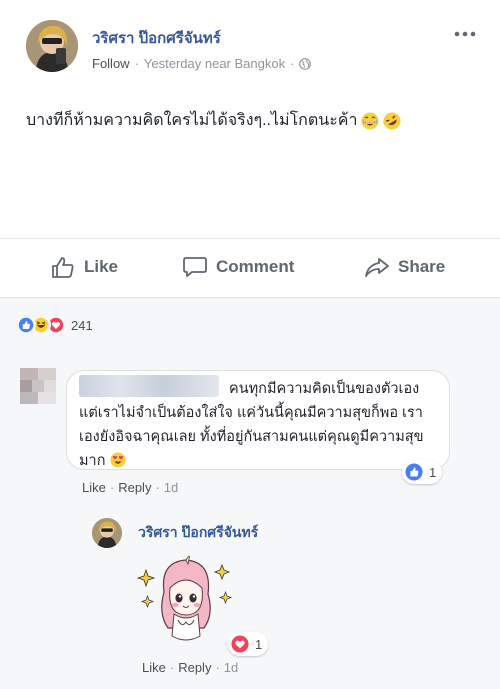  I want to click on reply-actions: Like · Reply · 1d, so click(190, 667).